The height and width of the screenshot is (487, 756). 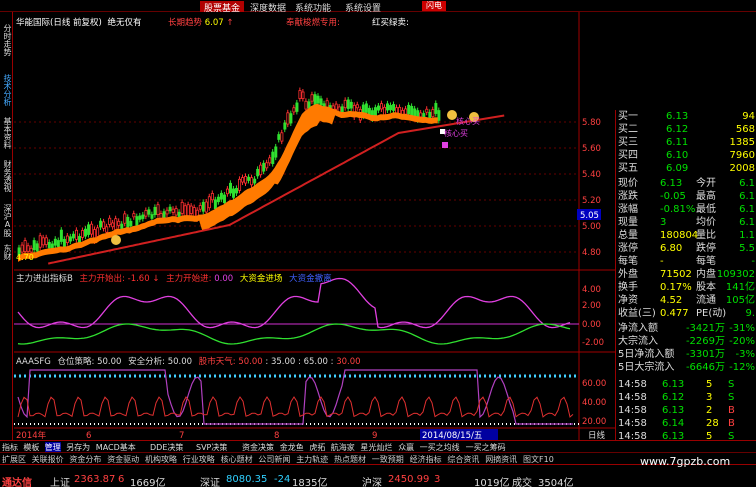 I want to click on stat-label: 每笔, so click(x=628, y=261).